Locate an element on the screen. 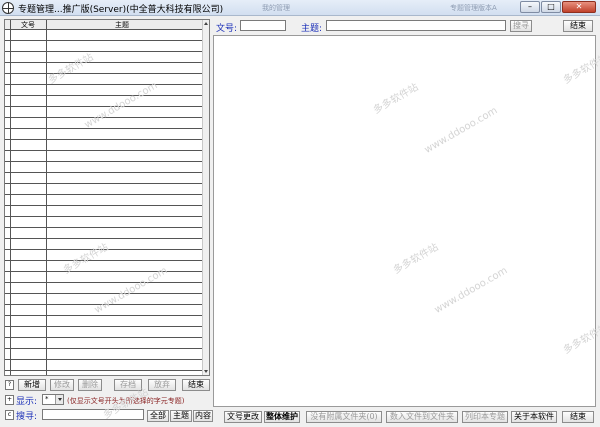 The width and height of the screenshot is (600, 427). display-label: 显示: is located at coordinates (27, 402).